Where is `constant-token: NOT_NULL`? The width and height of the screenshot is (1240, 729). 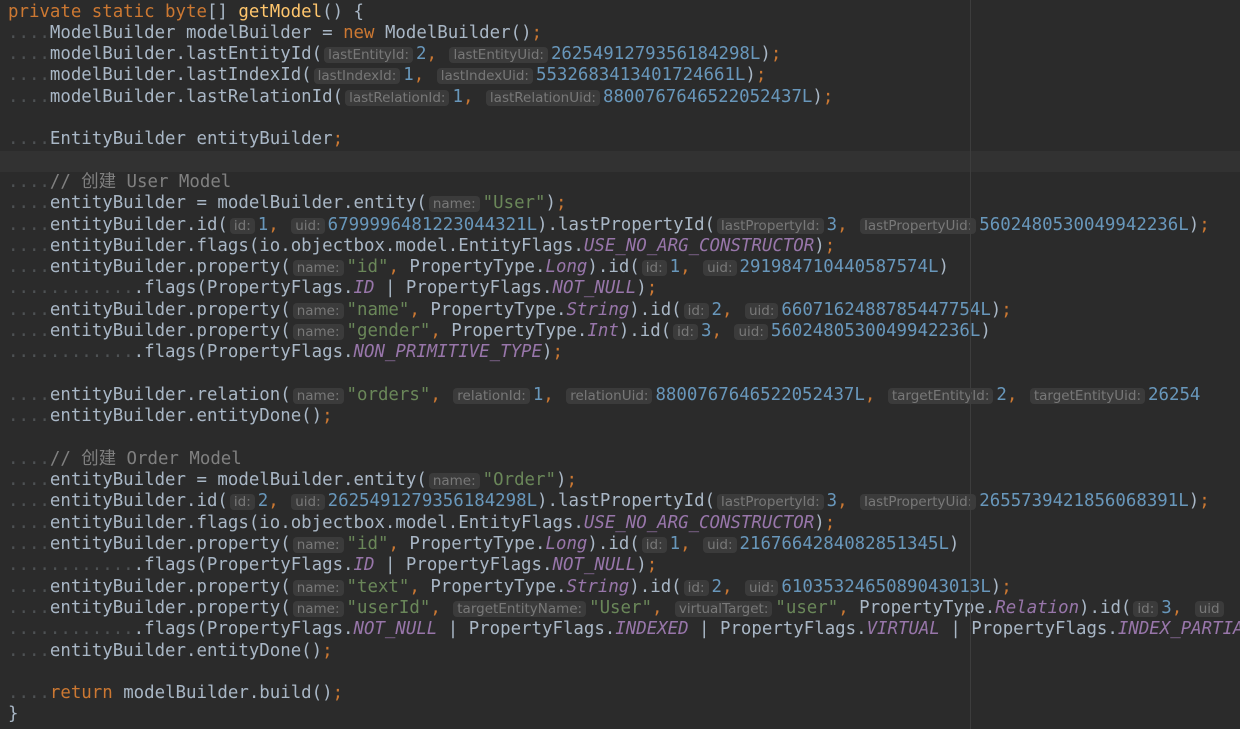
constant-token: NOT_NULL is located at coordinates (594, 288).